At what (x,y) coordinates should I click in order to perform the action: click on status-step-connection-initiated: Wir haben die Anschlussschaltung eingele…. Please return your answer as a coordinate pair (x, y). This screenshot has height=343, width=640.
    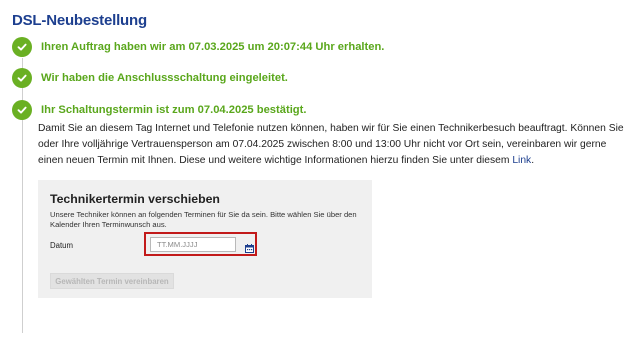
    Looking at the image, I should click on (150, 78).